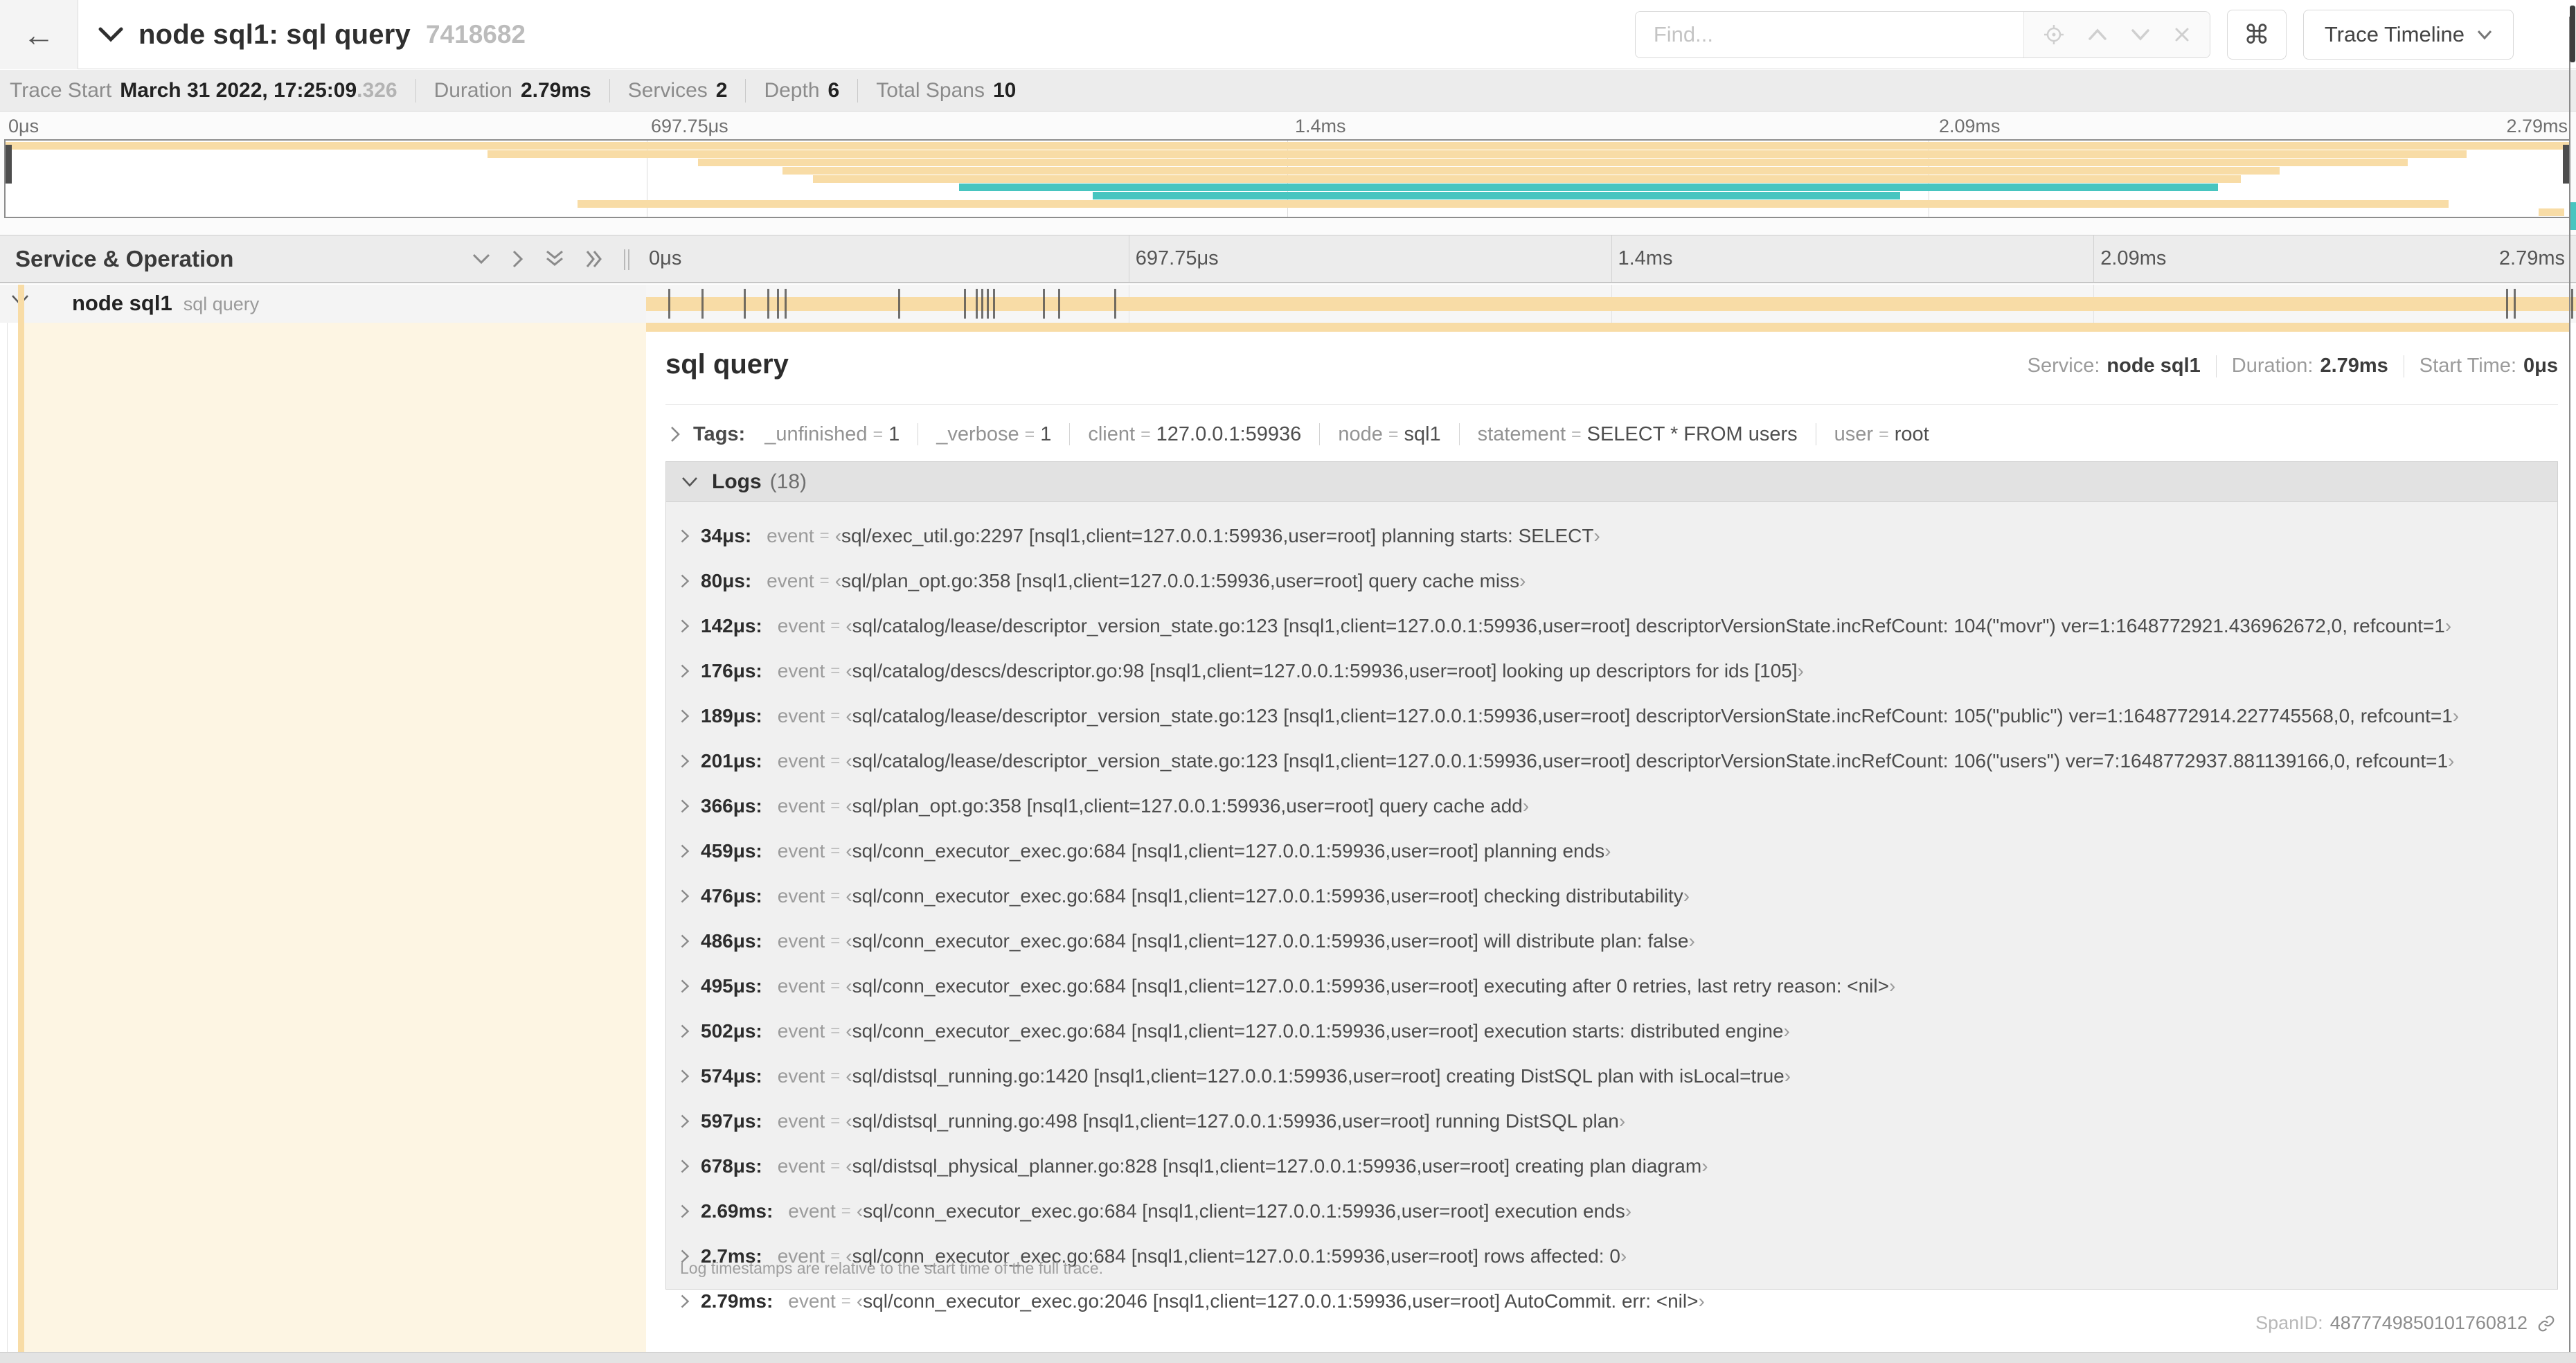  I want to click on tag-value: 1, so click(1046, 434).